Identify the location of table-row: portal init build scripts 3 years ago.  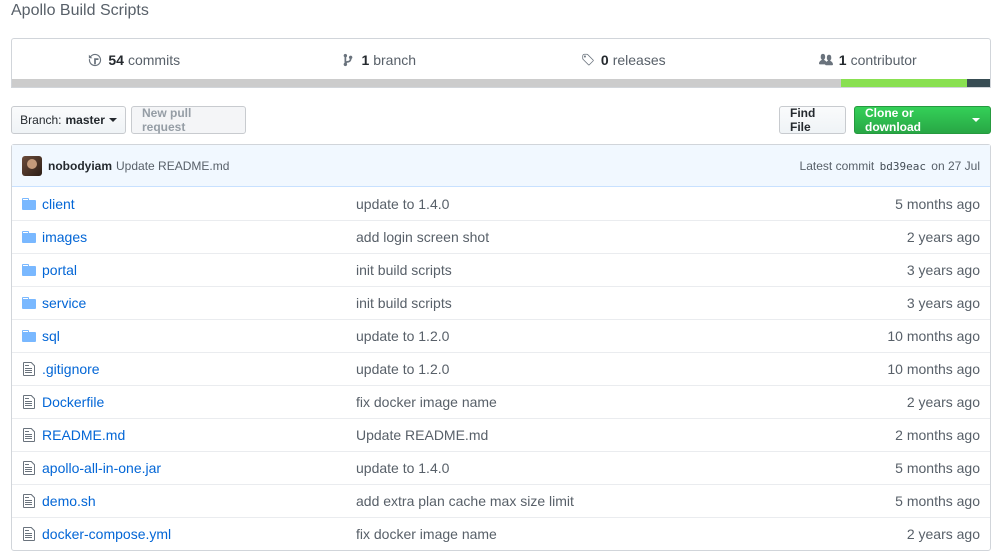
(501, 269).